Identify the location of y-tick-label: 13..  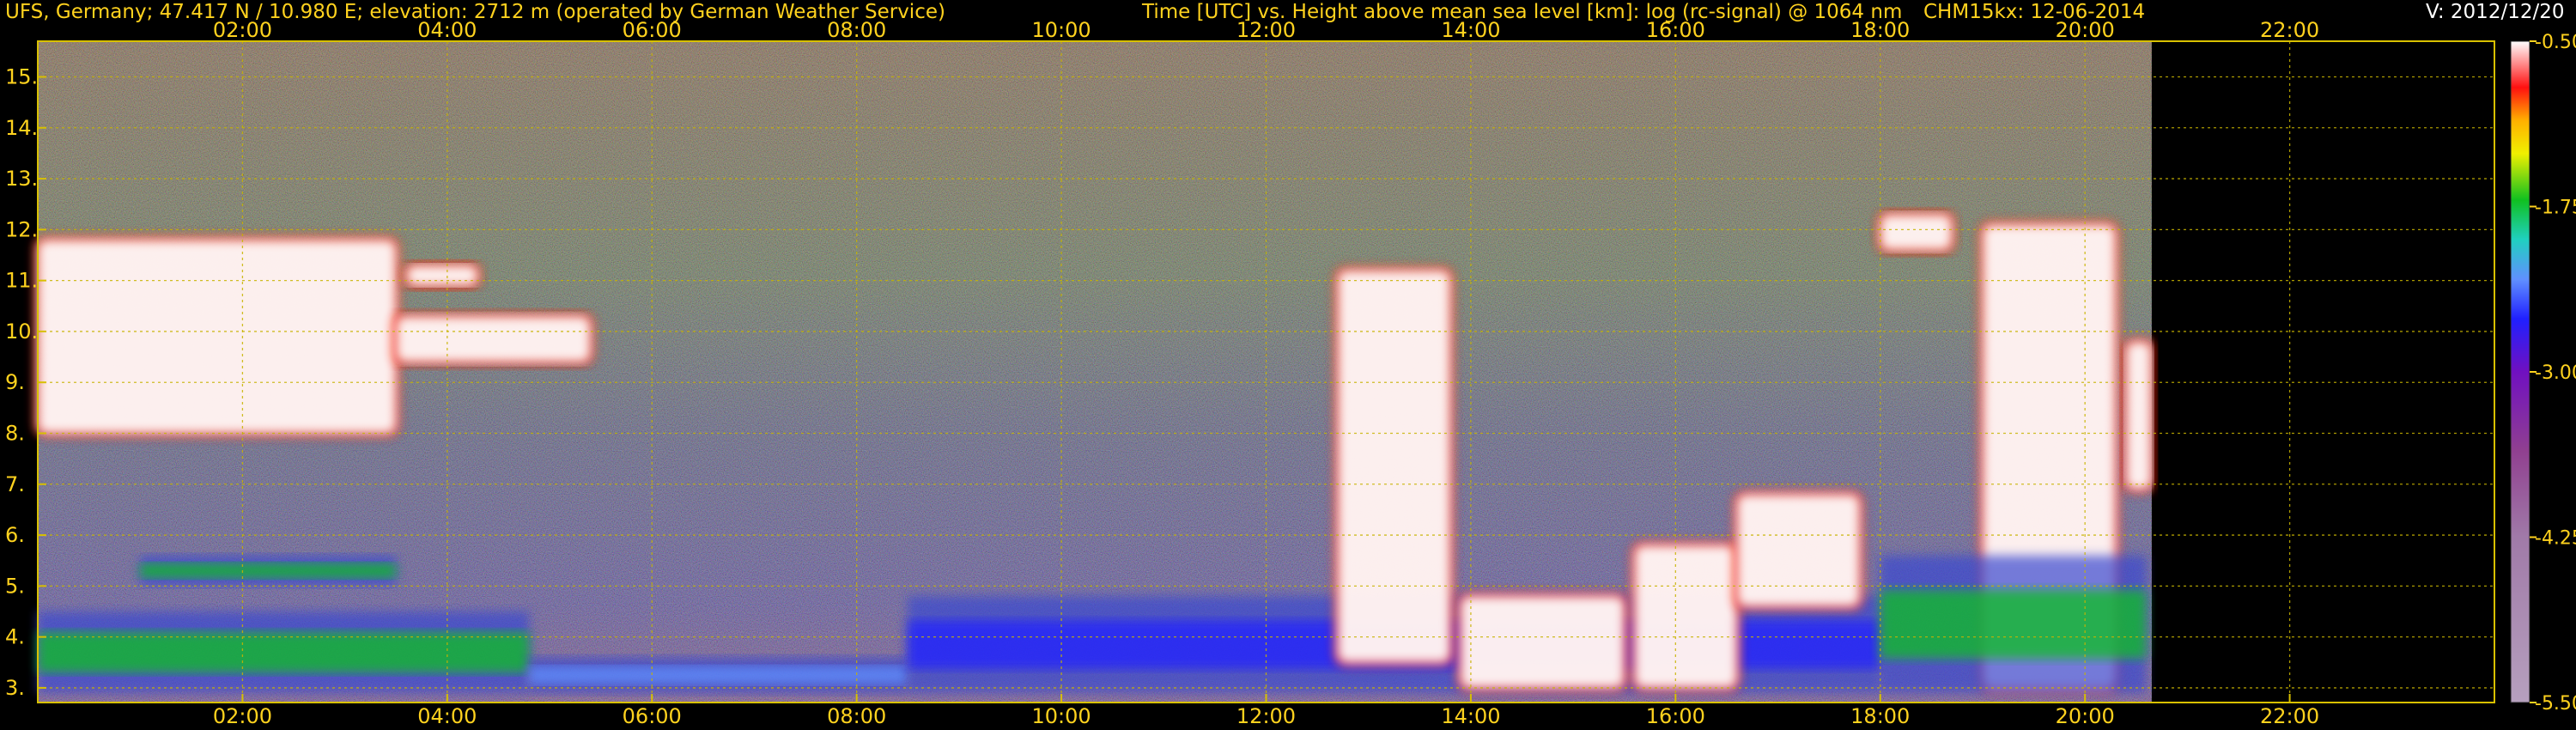
(21, 179).